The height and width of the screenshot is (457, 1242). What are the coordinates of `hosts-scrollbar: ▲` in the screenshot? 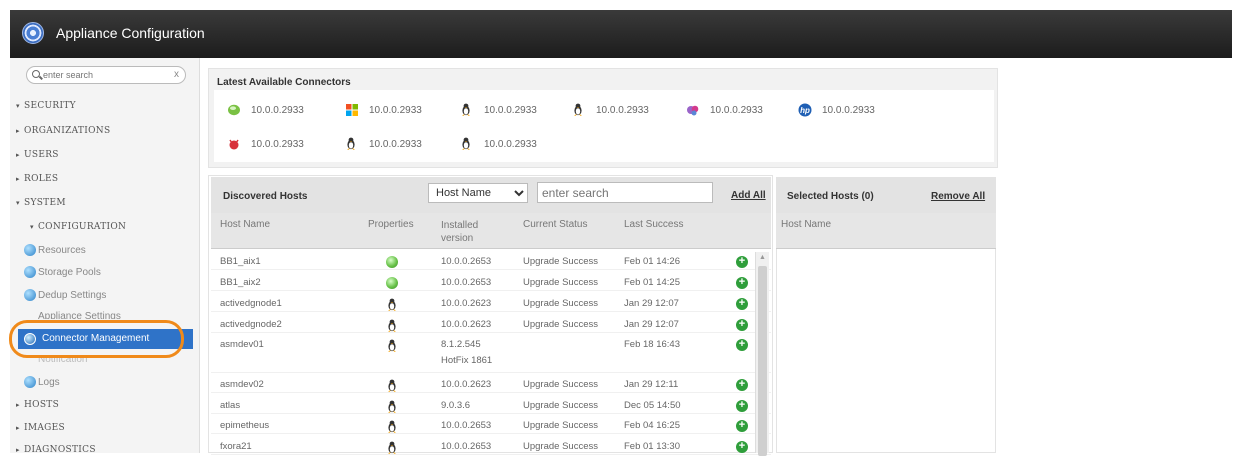 It's located at (762, 354).